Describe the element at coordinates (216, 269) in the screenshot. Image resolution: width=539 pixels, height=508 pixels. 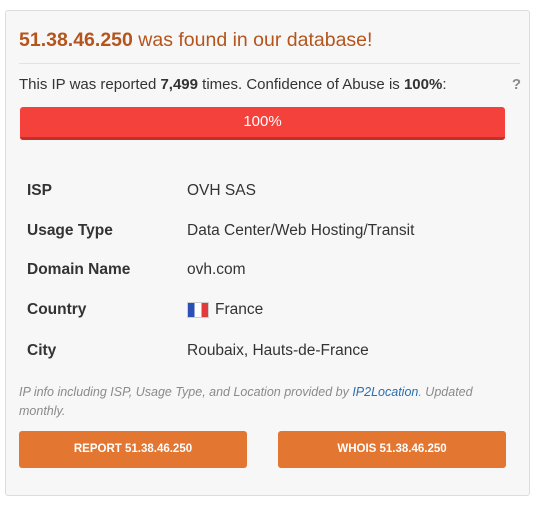
I see `domain-name-value: ovh.com` at that location.